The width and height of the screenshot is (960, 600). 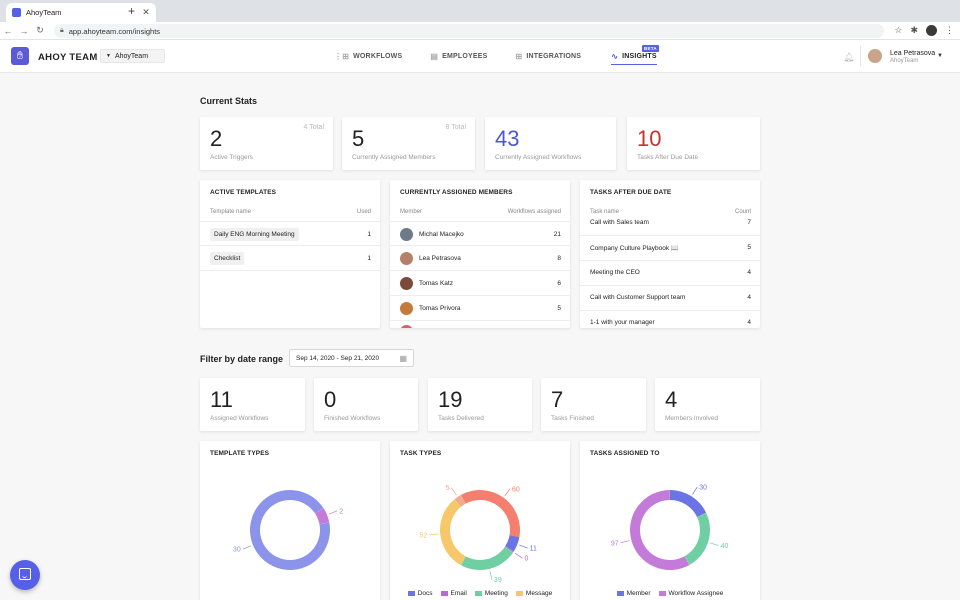 I want to click on data-label: 60, so click(x=516, y=489).